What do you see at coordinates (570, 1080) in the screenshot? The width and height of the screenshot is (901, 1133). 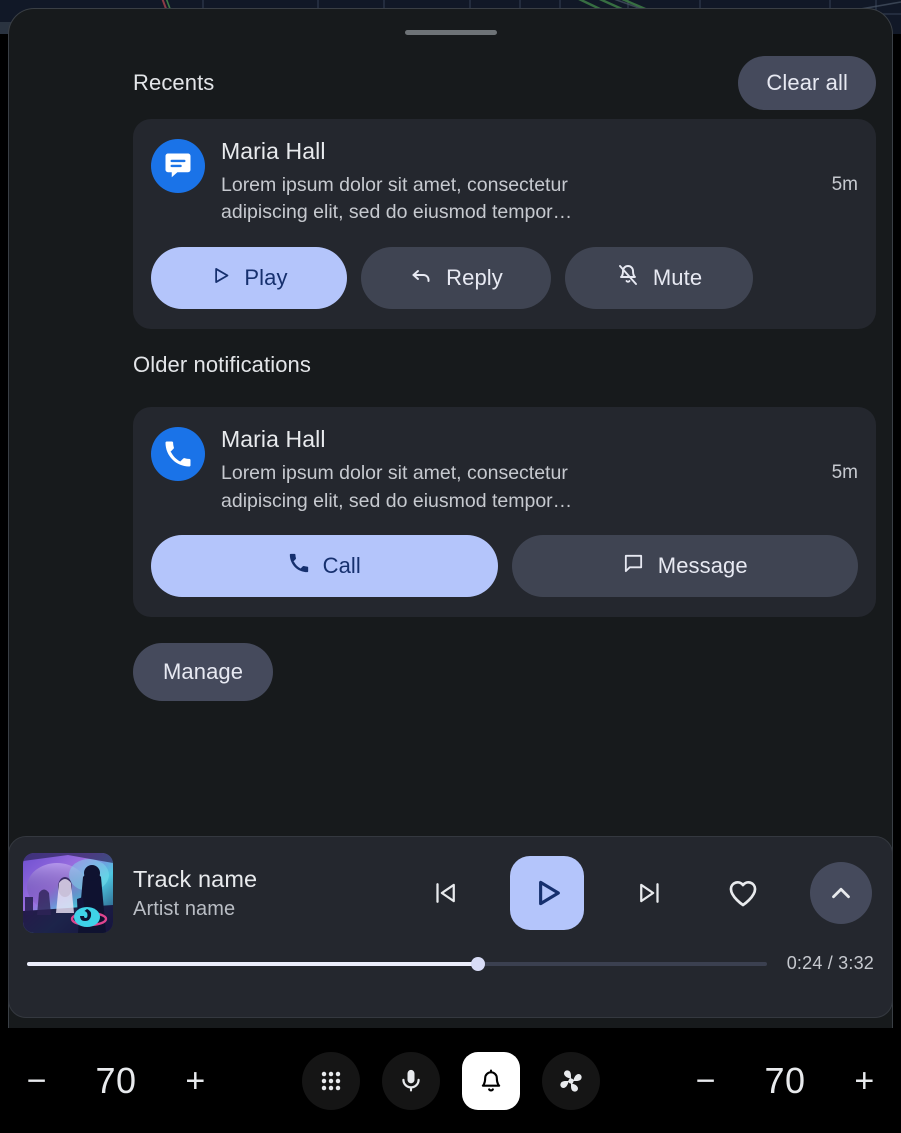 I see `climate-fan-button` at bounding box center [570, 1080].